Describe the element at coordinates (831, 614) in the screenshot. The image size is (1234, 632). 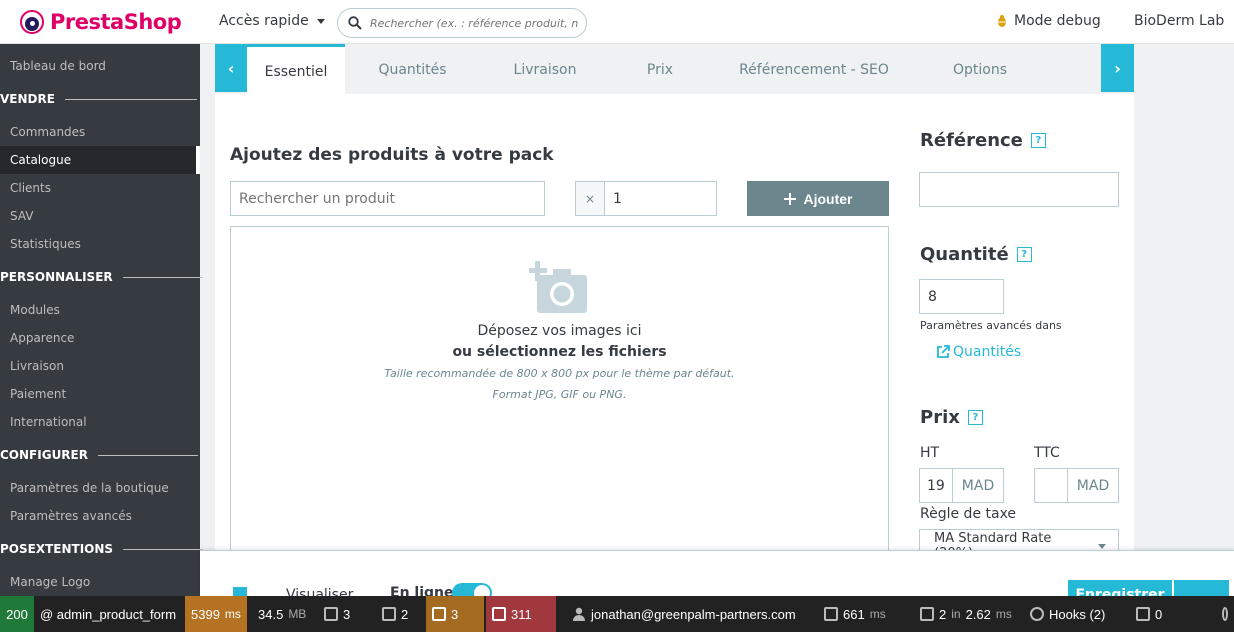
I see `performance-icon` at that location.